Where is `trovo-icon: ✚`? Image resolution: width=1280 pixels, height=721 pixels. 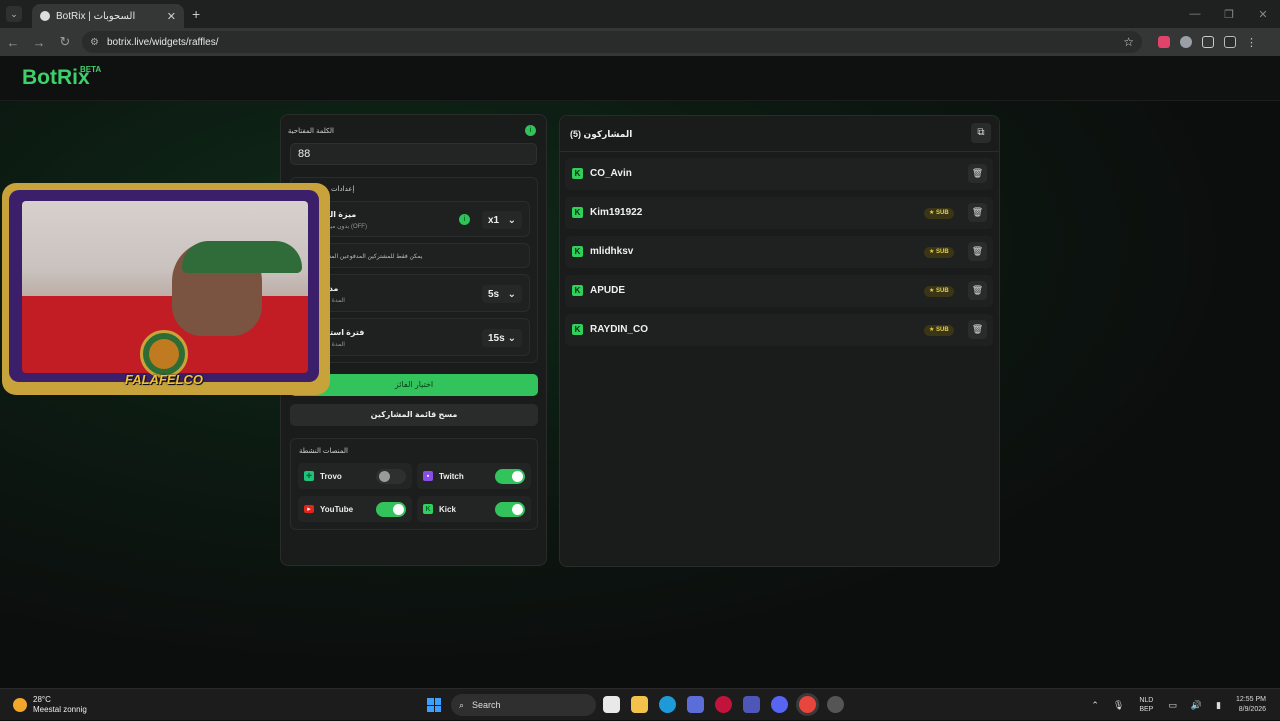
trovo-icon: ✚ is located at coordinates (309, 476).